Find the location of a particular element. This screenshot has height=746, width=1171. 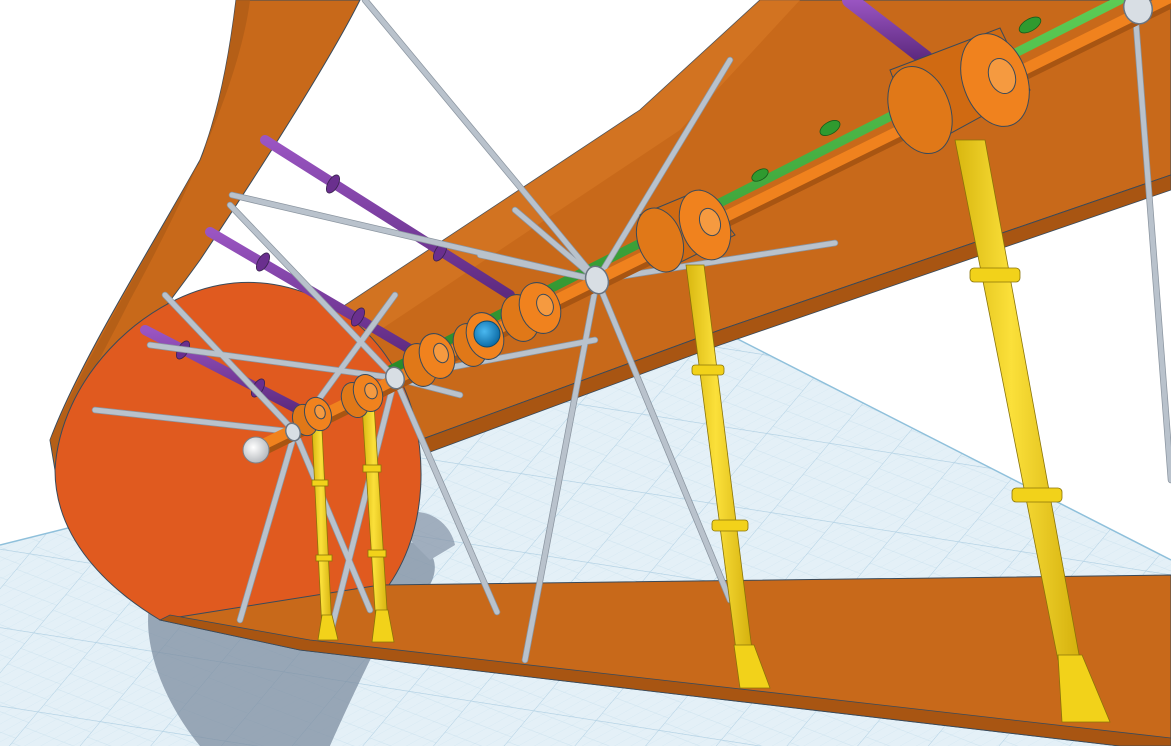

end-ball is located at coordinates (256, 450).